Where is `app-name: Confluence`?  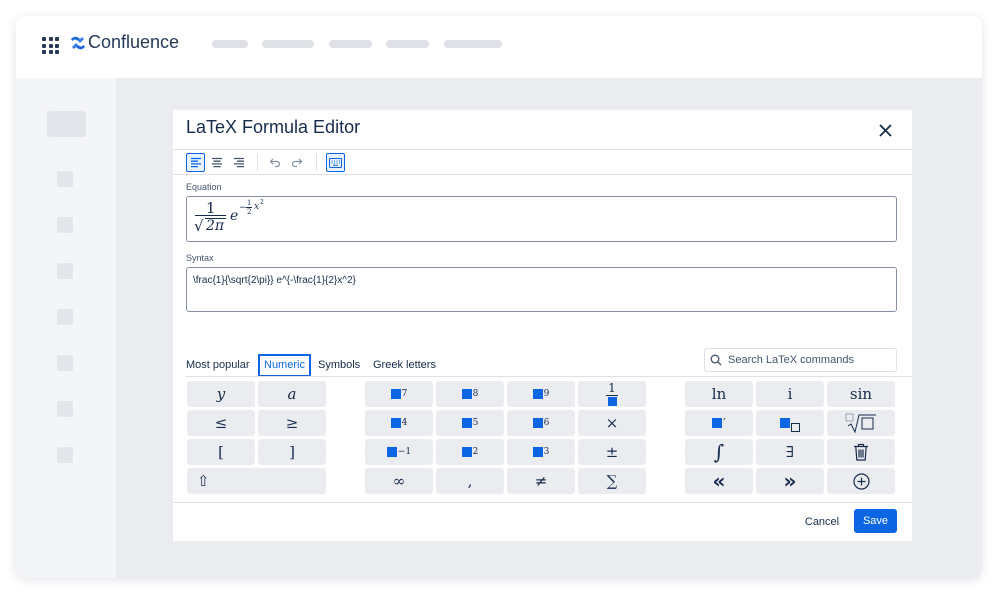
app-name: Confluence is located at coordinates (134, 42).